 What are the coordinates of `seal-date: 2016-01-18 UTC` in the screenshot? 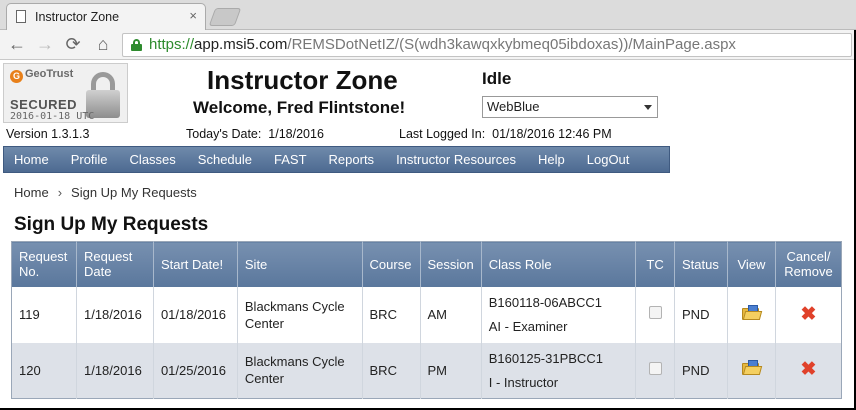 It's located at (52, 116).